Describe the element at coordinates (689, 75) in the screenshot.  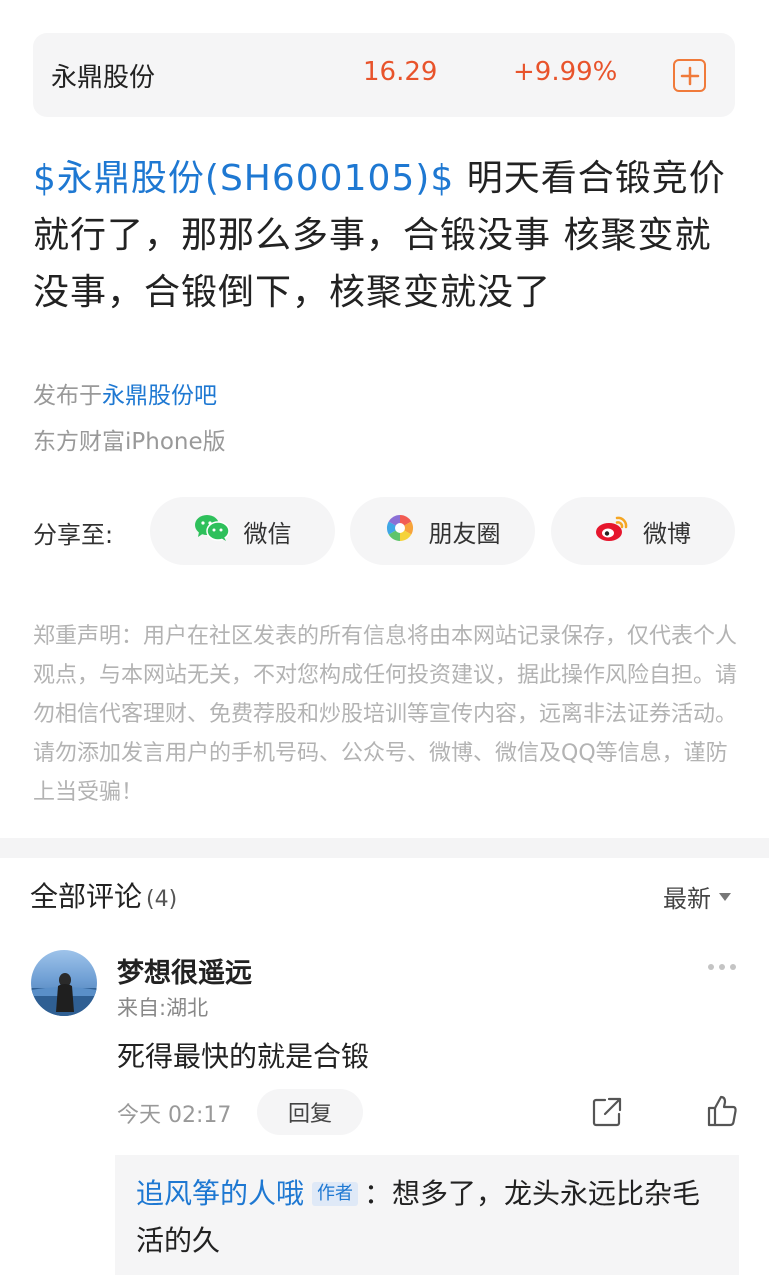
I see `plus-square-icon` at that location.